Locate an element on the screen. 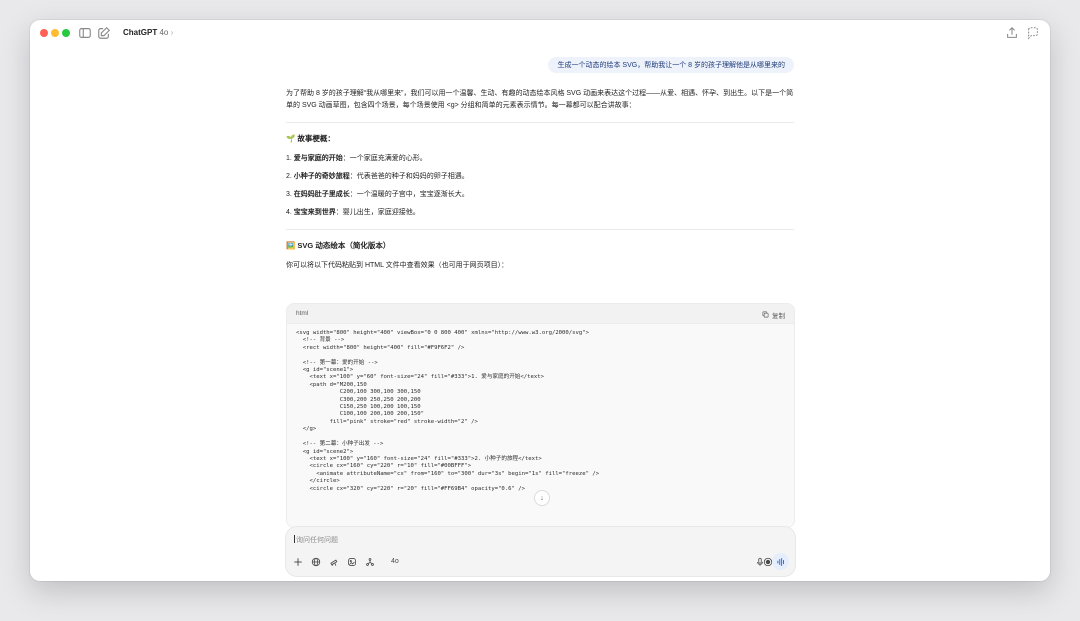 The width and height of the screenshot is (1080, 621). list-item-desc: ：婴儿出生，家庭迎接他。 is located at coordinates (377, 212).